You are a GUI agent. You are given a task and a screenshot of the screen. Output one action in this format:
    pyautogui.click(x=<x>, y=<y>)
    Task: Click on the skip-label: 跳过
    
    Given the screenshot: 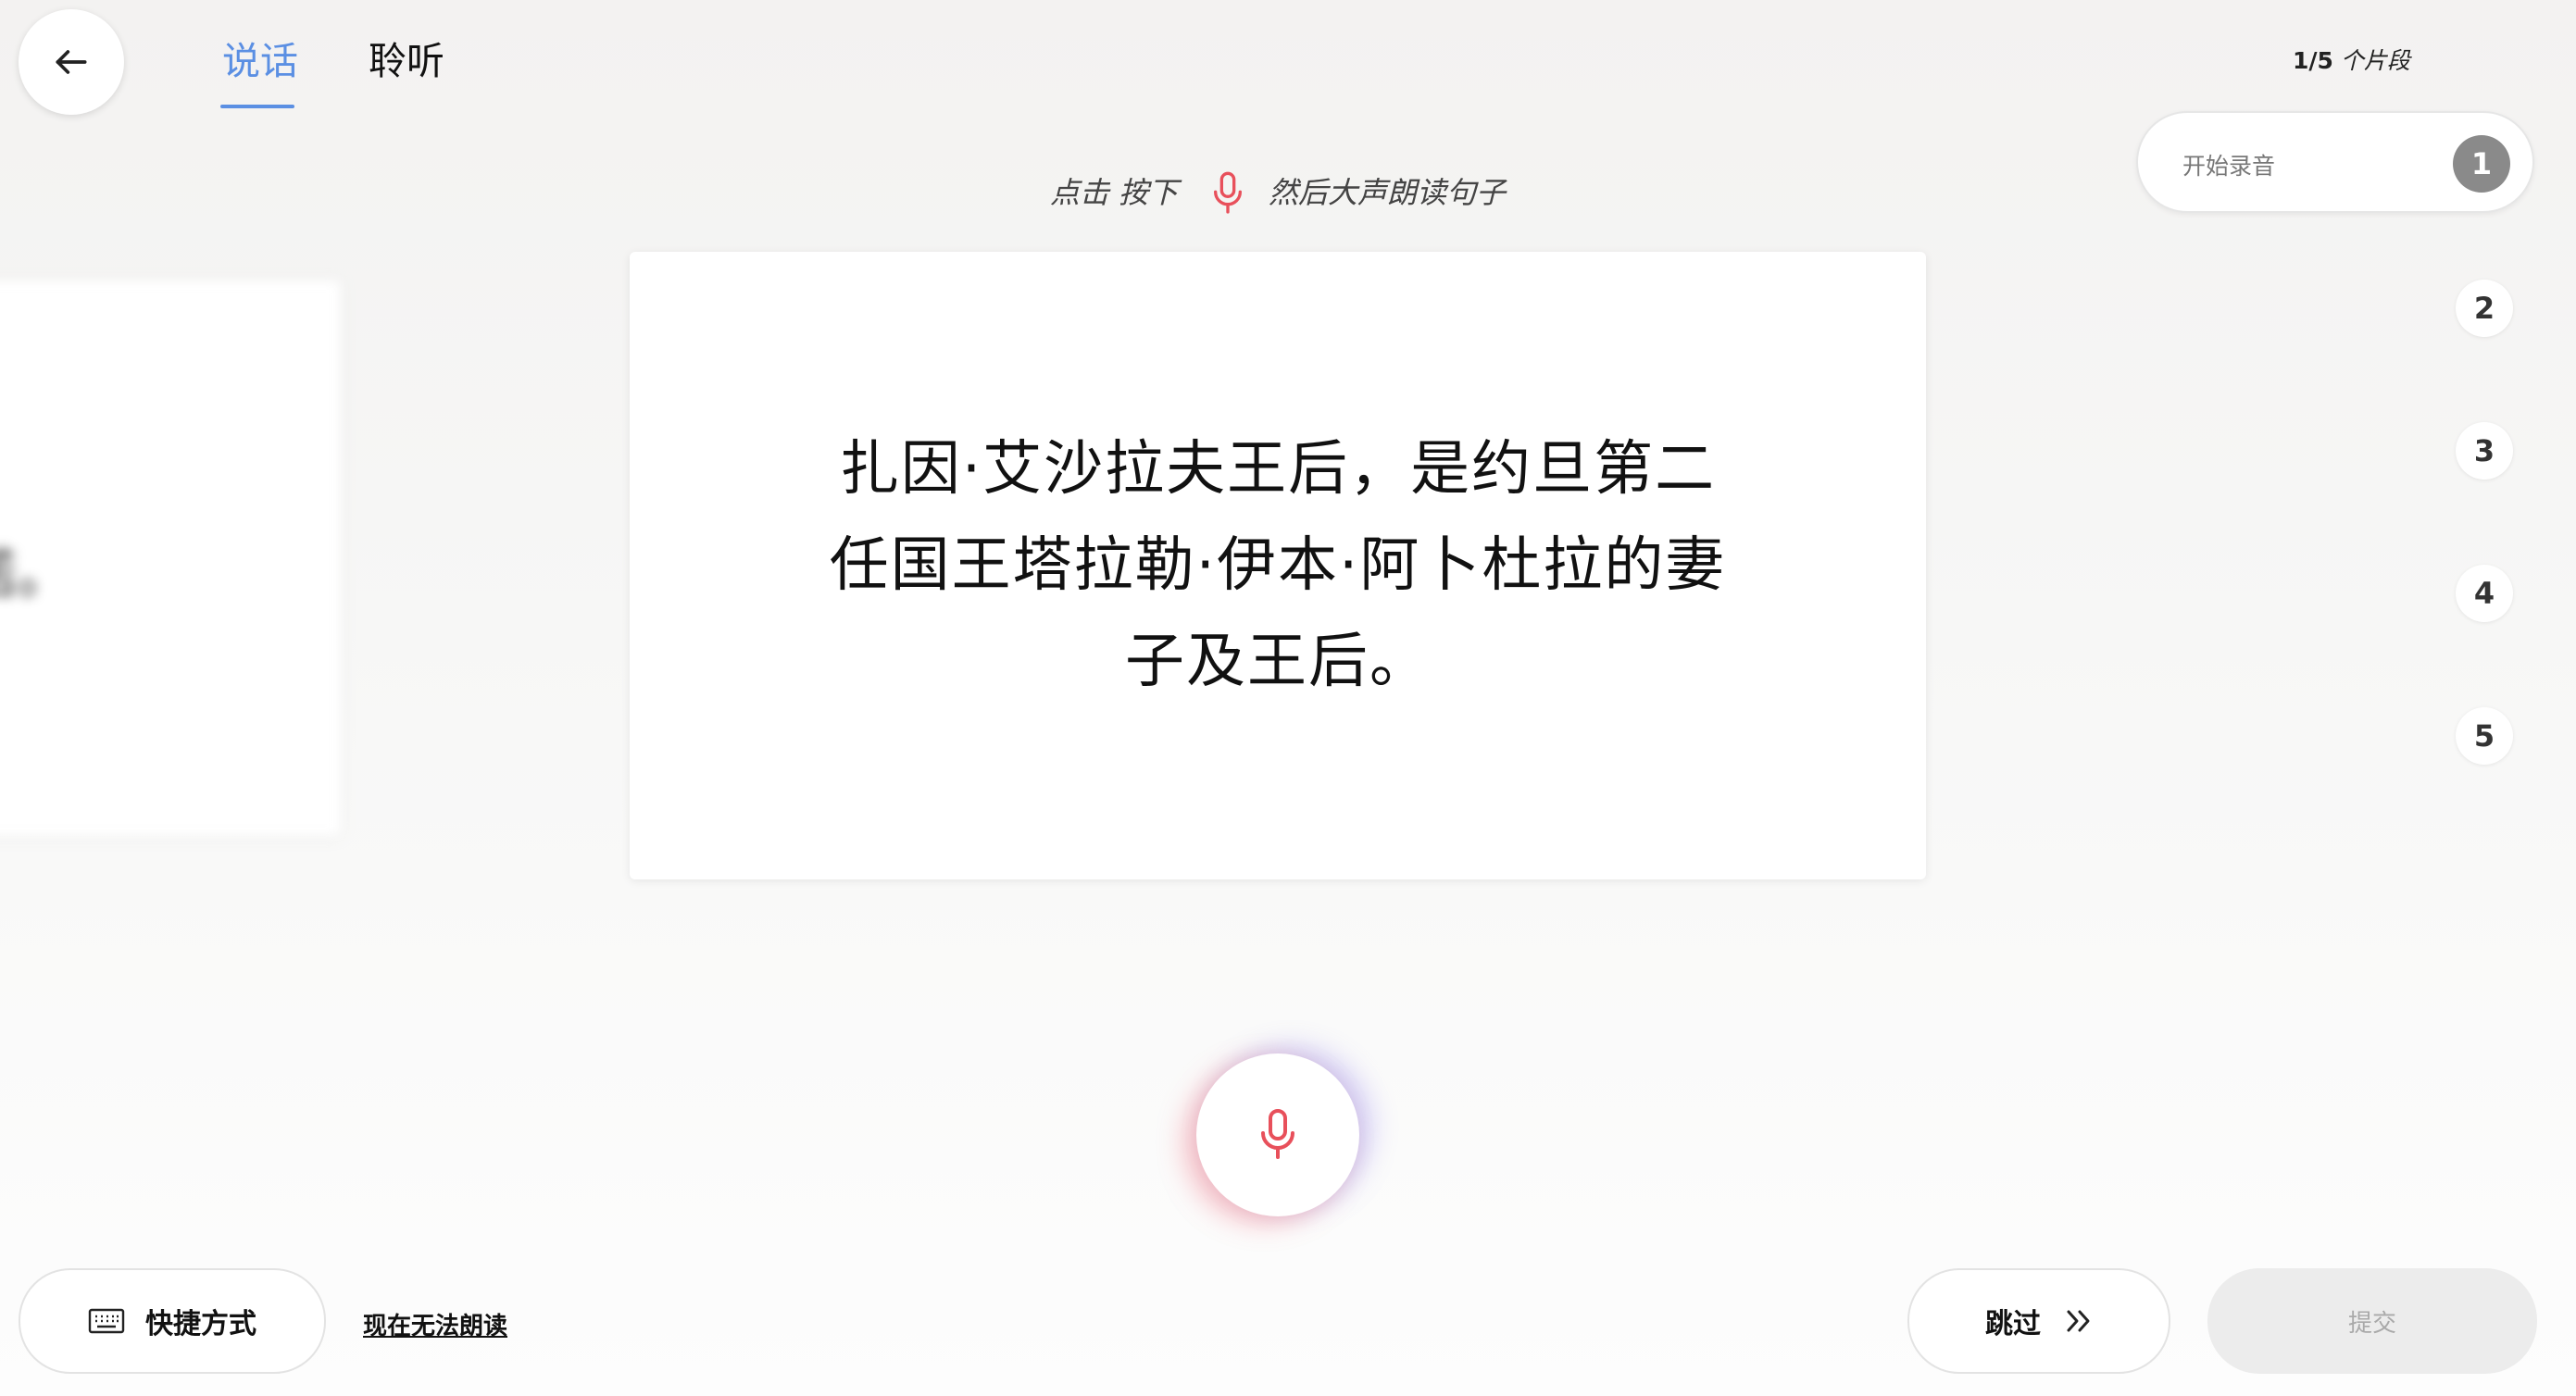 What is the action you would take?
    pyautogui.click(x=2013, y=1324)
    